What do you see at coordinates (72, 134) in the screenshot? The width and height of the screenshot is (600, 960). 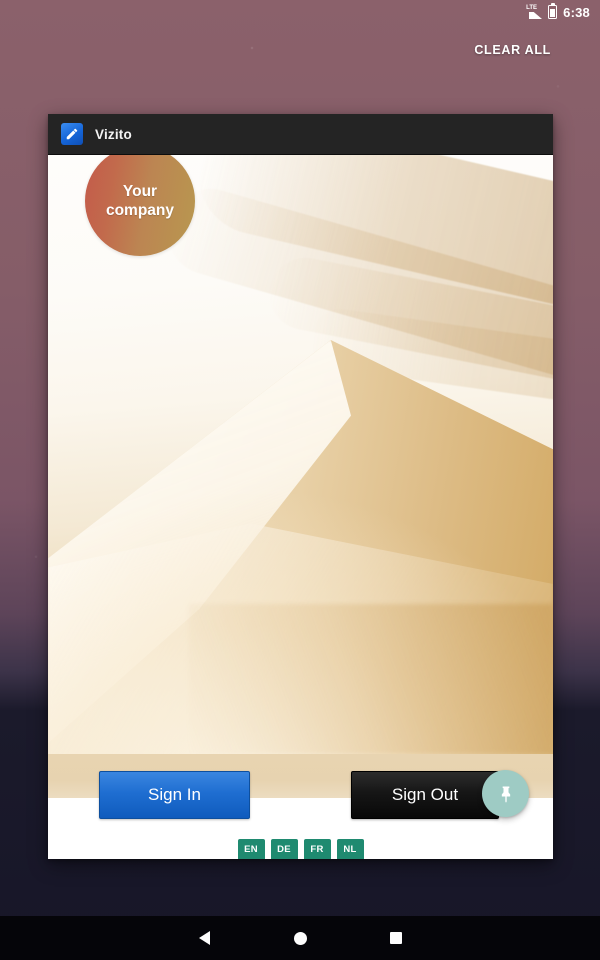 I see `pencil-edit-icon` at bounding box center [72, 134].